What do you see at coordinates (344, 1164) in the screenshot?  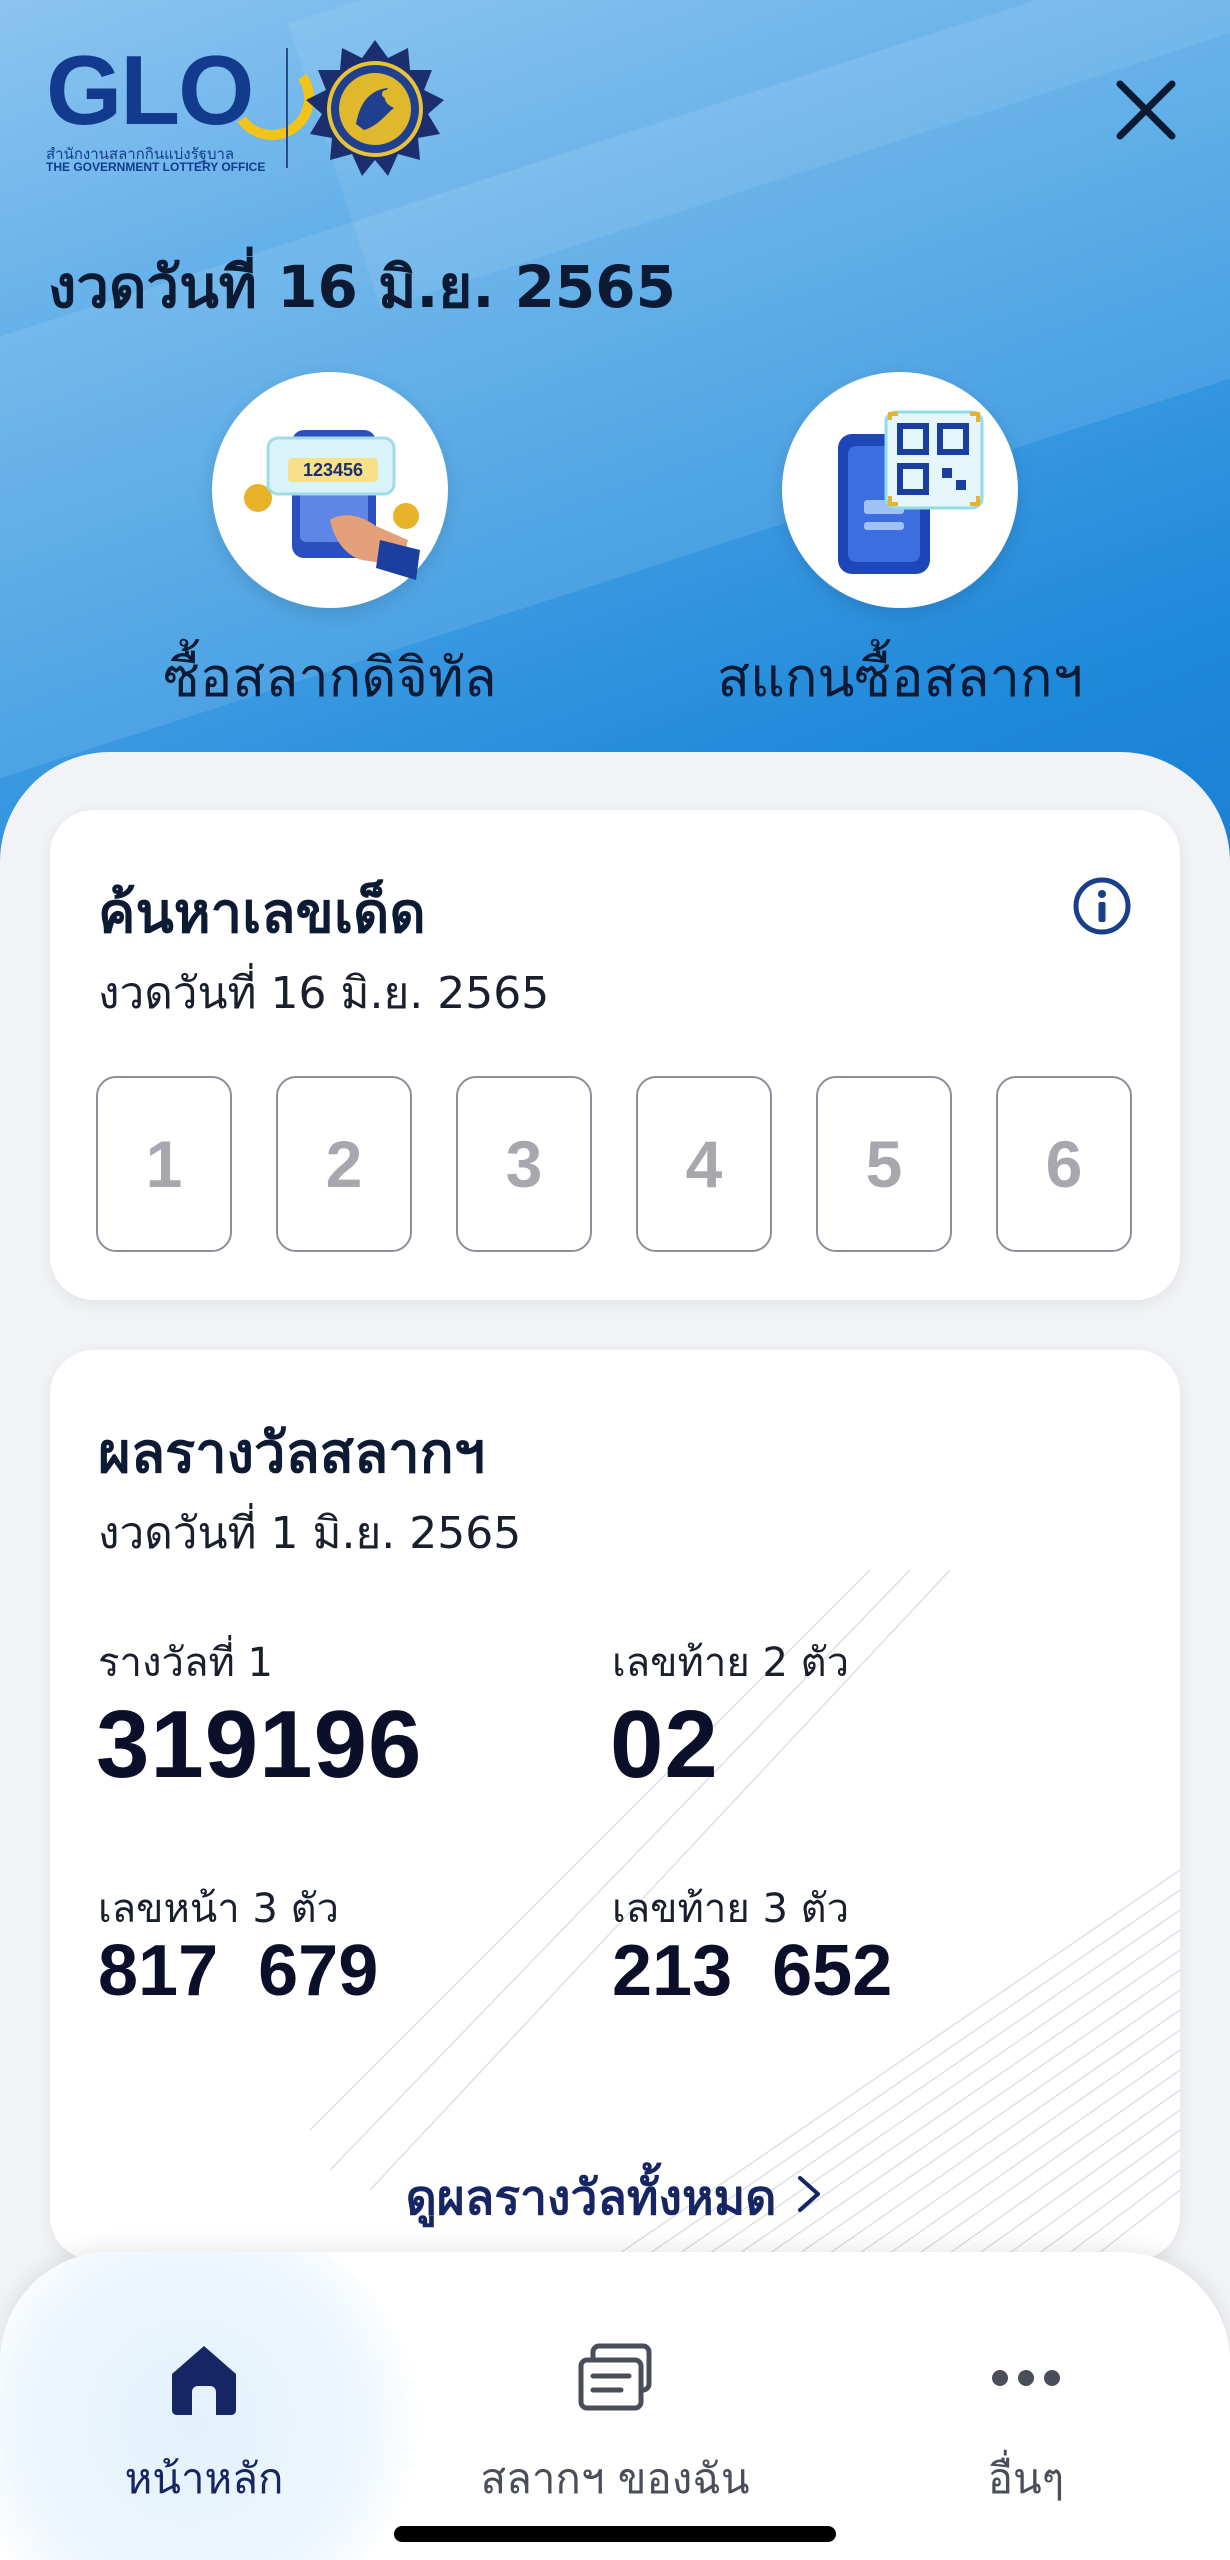 I see `digit-input-2: 2` at bounding box center [344, 1164].